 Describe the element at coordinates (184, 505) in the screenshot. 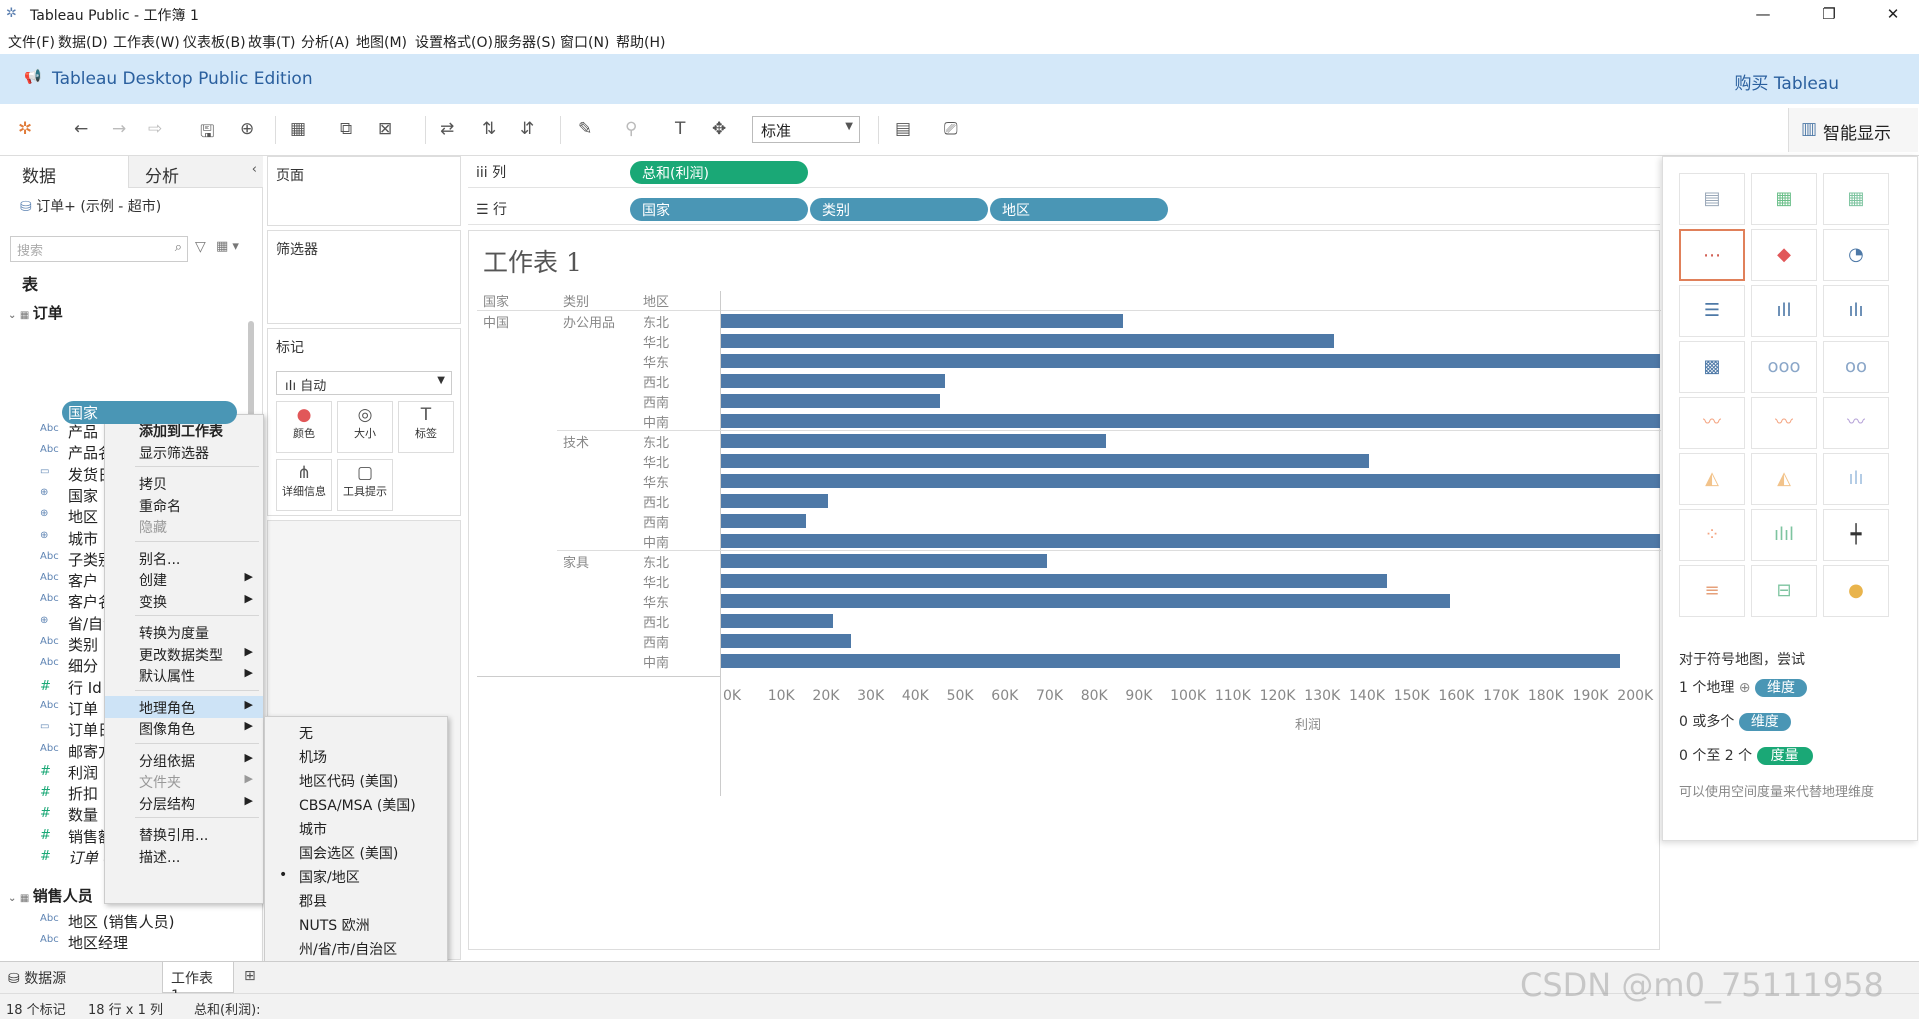

I see `context-menu-item: 重命名` at that location.